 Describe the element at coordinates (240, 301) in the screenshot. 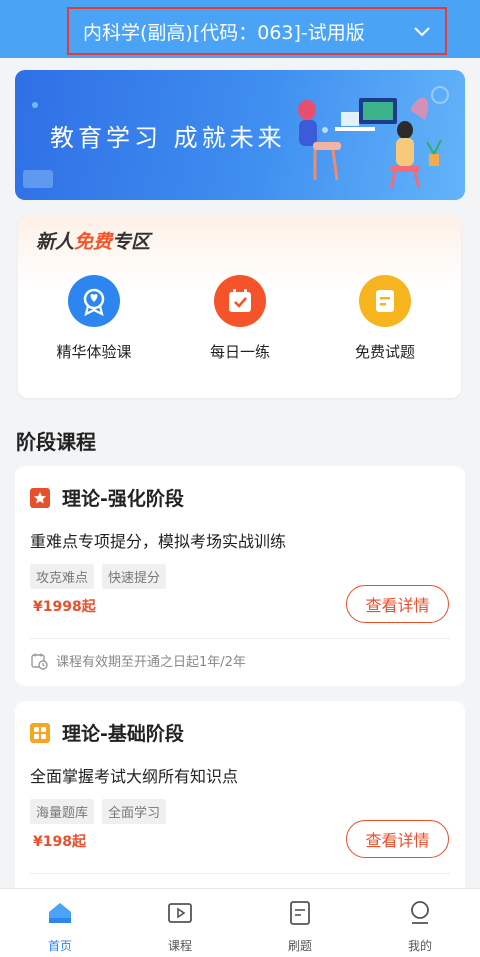

I see `calendar-check-icon` at that location.